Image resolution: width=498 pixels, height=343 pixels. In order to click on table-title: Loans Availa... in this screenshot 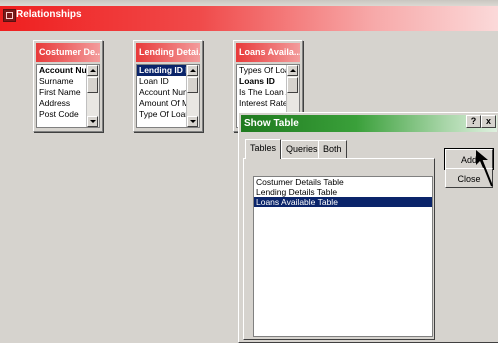, I will do `click(268, 52)`.